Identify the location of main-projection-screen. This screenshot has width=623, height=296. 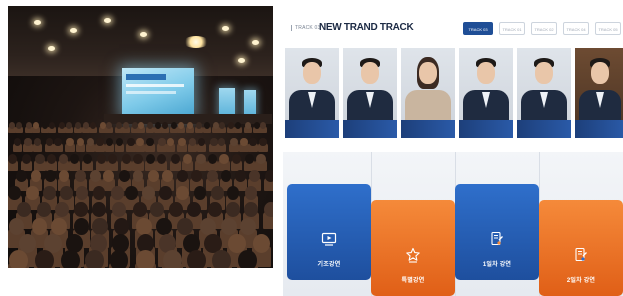
(158, 92).